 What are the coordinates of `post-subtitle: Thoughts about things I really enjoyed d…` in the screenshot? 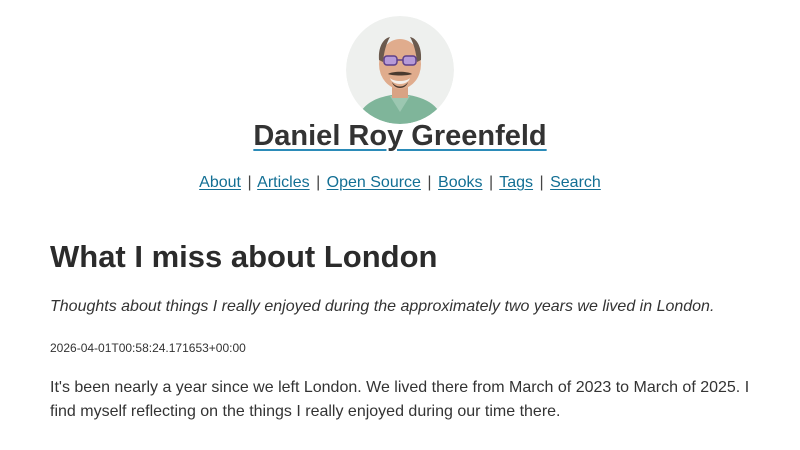 It's located at (382, 306).